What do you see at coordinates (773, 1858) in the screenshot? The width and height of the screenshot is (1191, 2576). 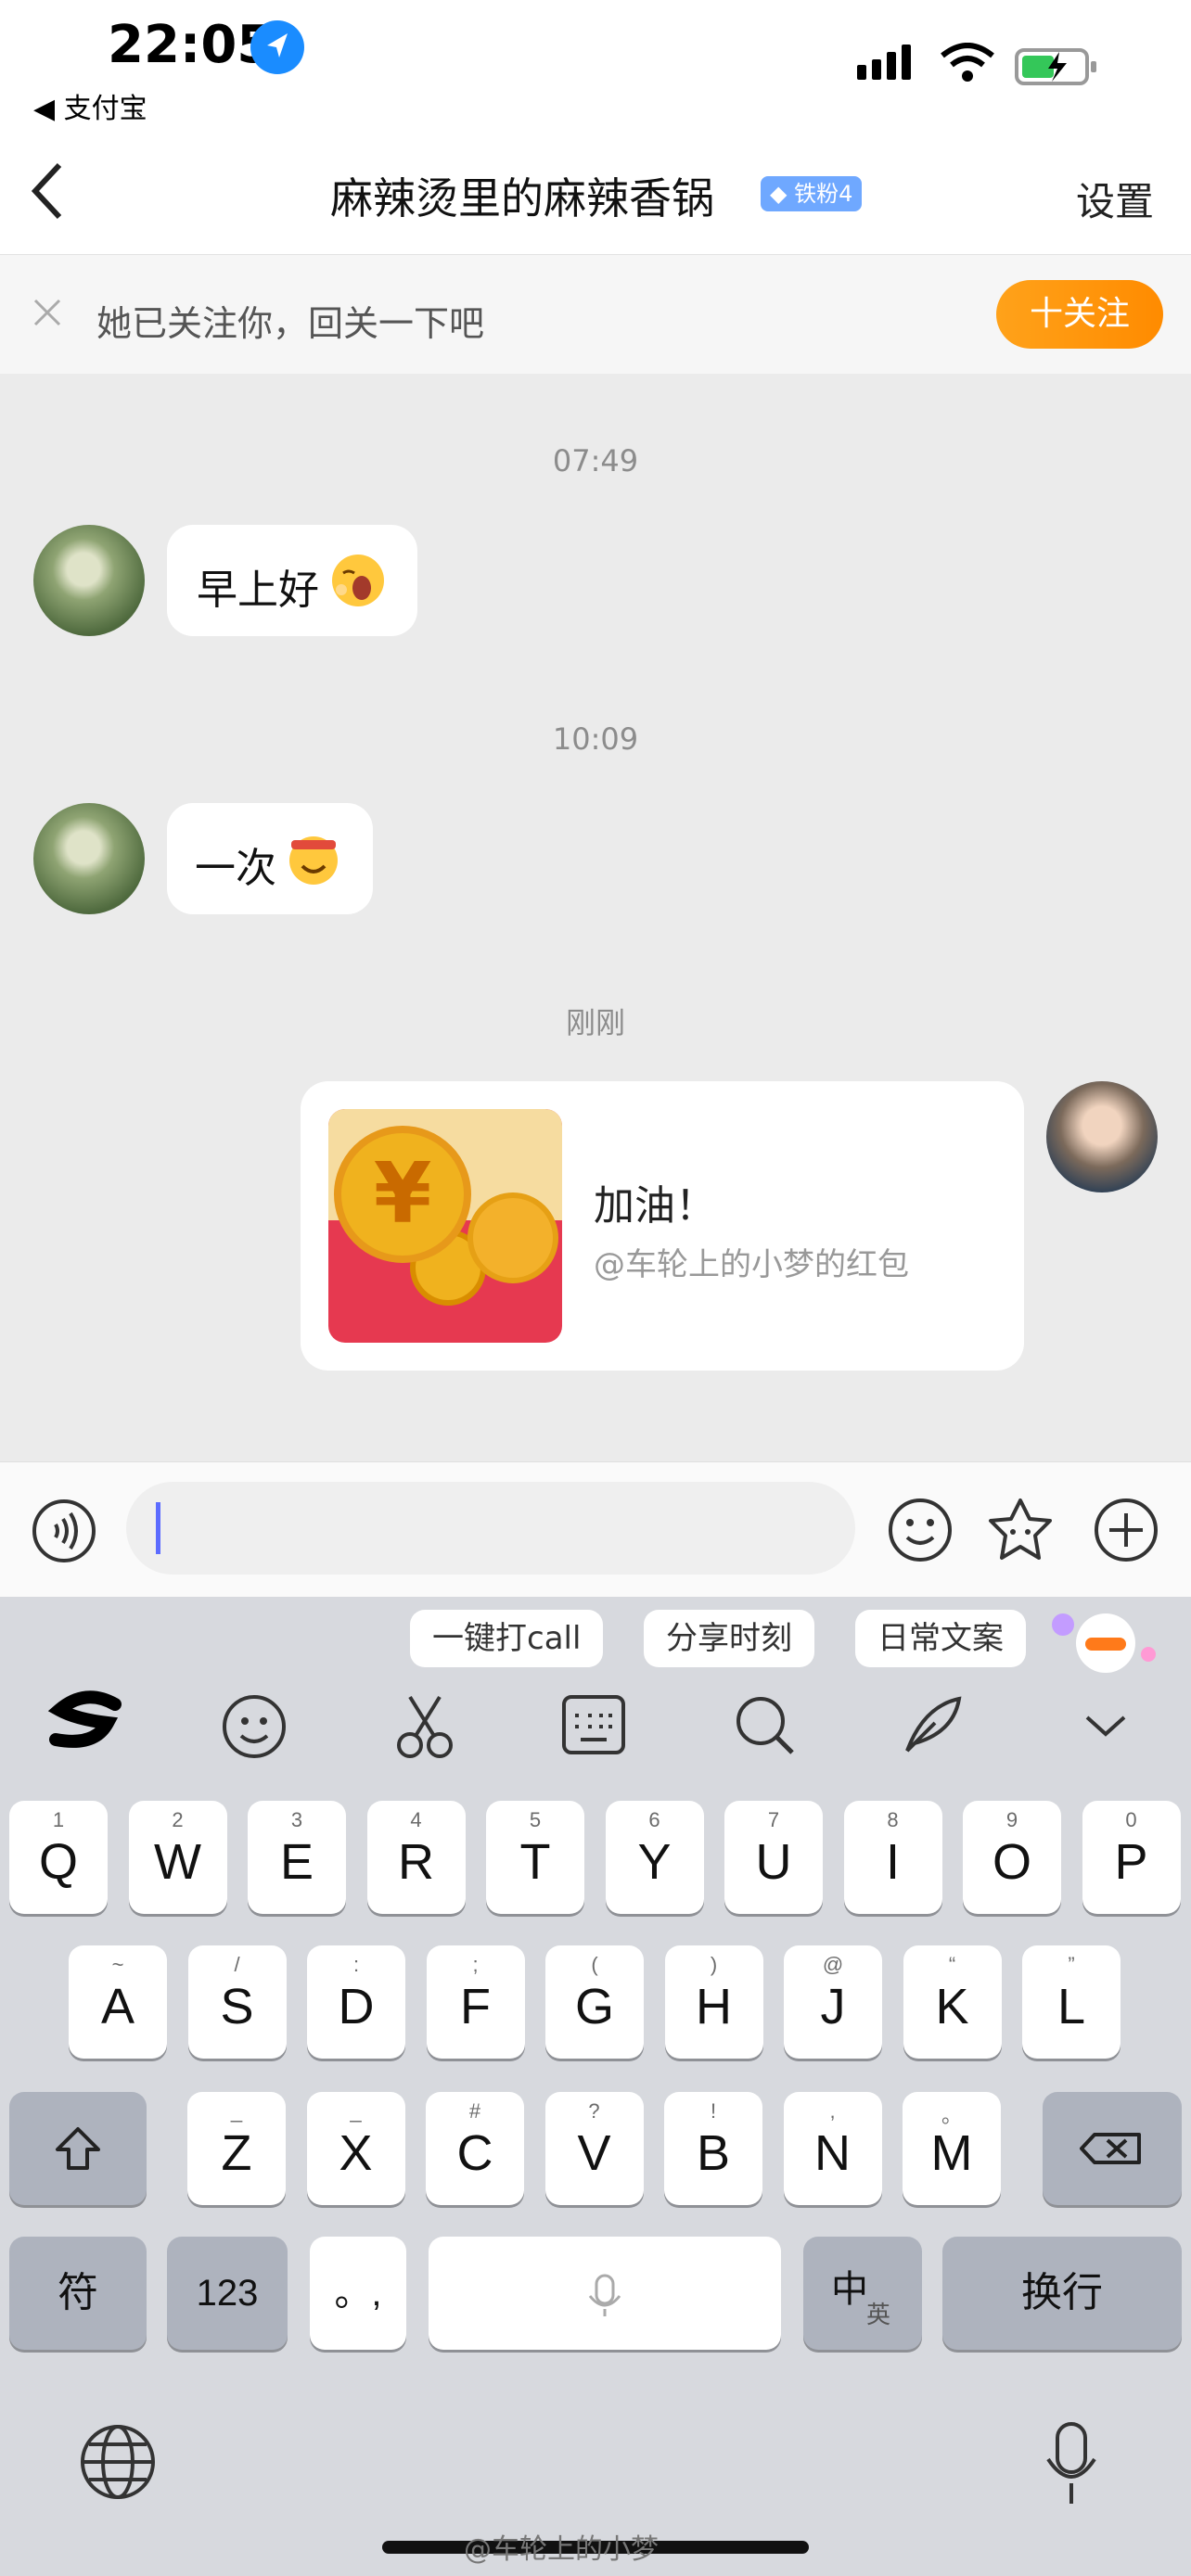 I see `key-u: 7U` at bounding box center [773, 1858].